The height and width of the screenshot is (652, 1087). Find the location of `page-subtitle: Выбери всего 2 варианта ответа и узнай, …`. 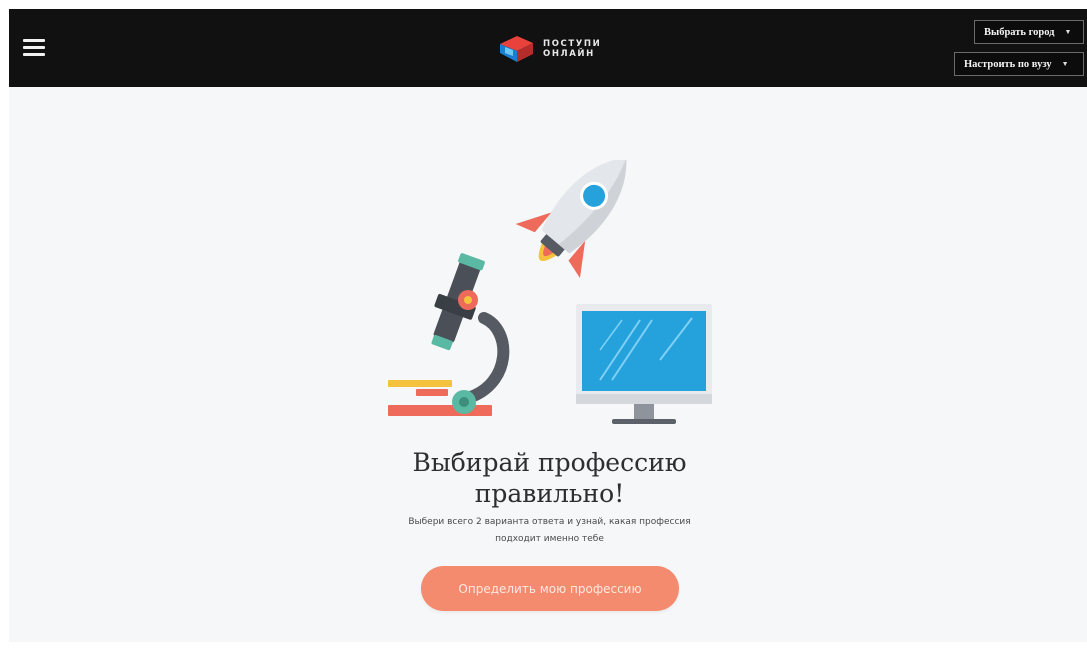

page-subtitle: Выбери всего 2 варианта ответа и узнай, … is located at coordinates (543, 531).